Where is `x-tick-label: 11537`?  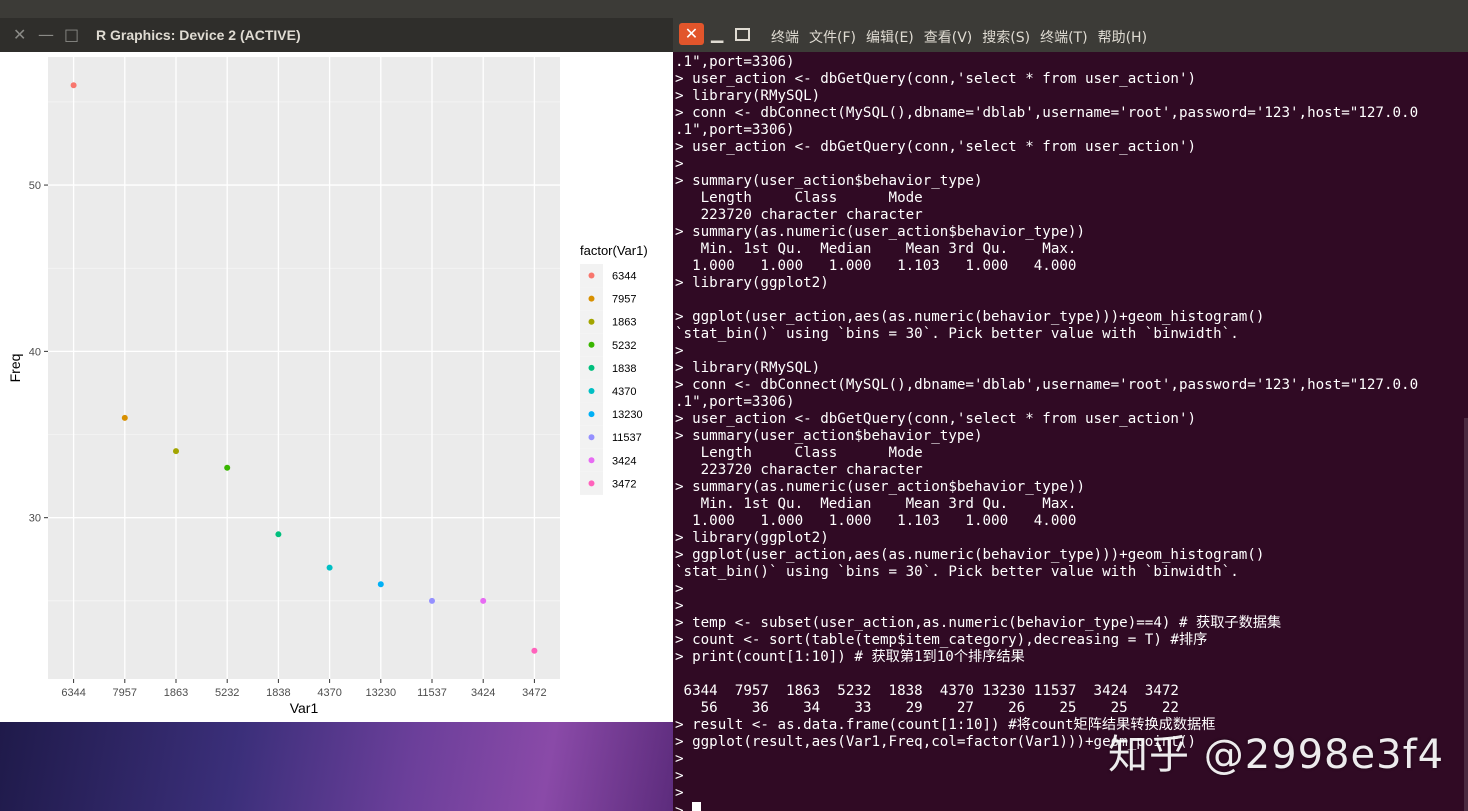 x-tick-label: 11537 is located at coordinates (432, 693).